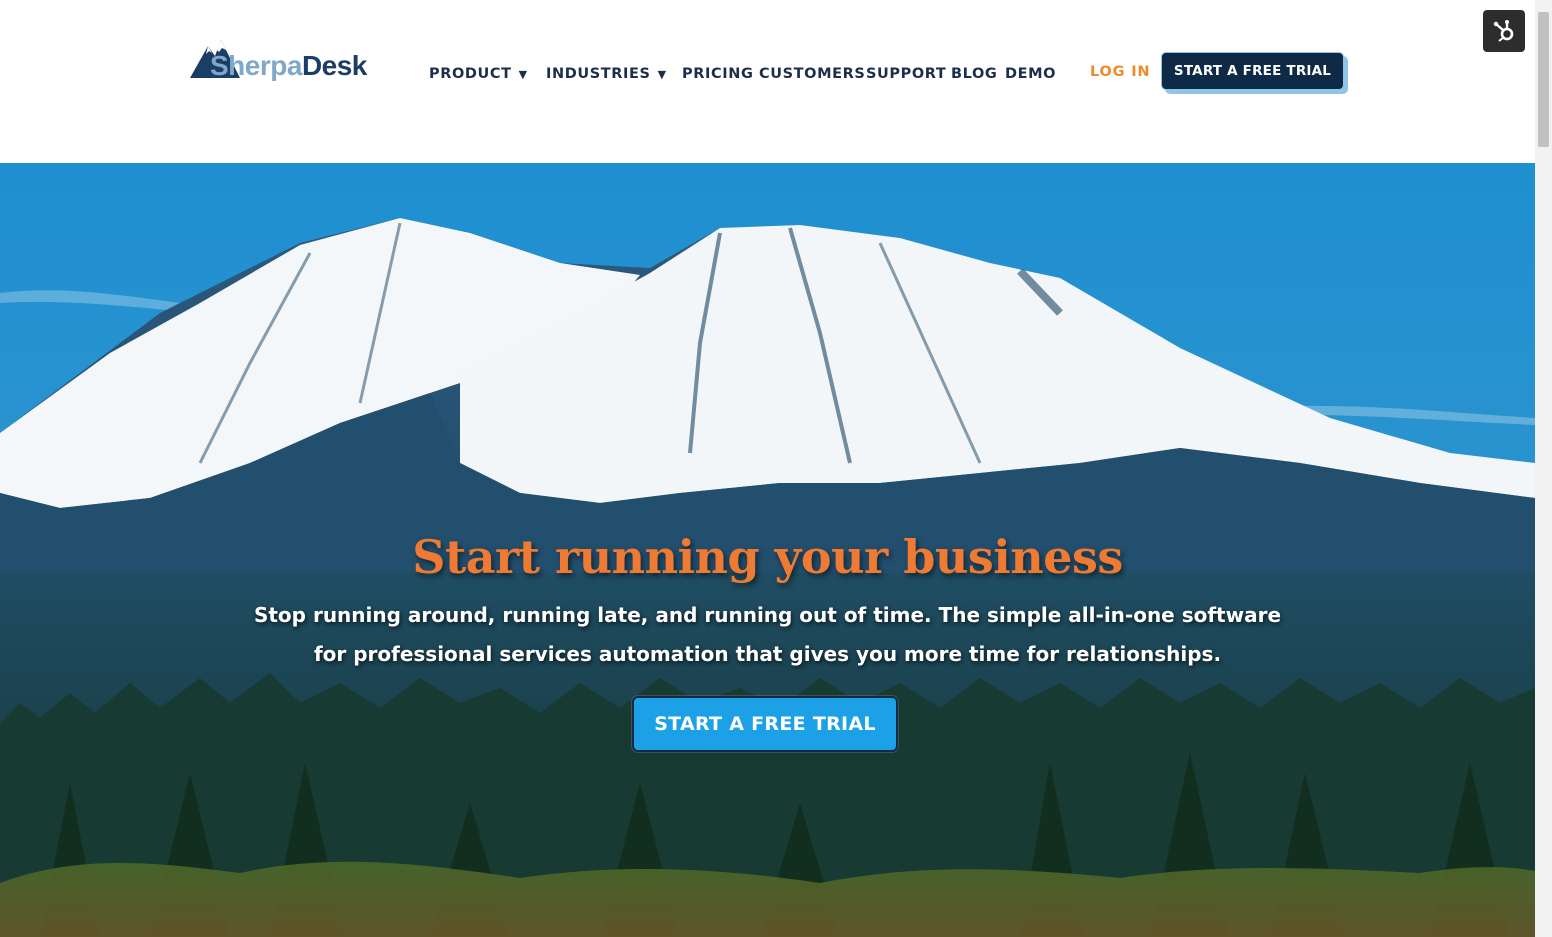 The image size is (1552, 937). Describe the element at coordinates (1120, 72) in the screenshot. I see `login-link: LOG IN` at that location.